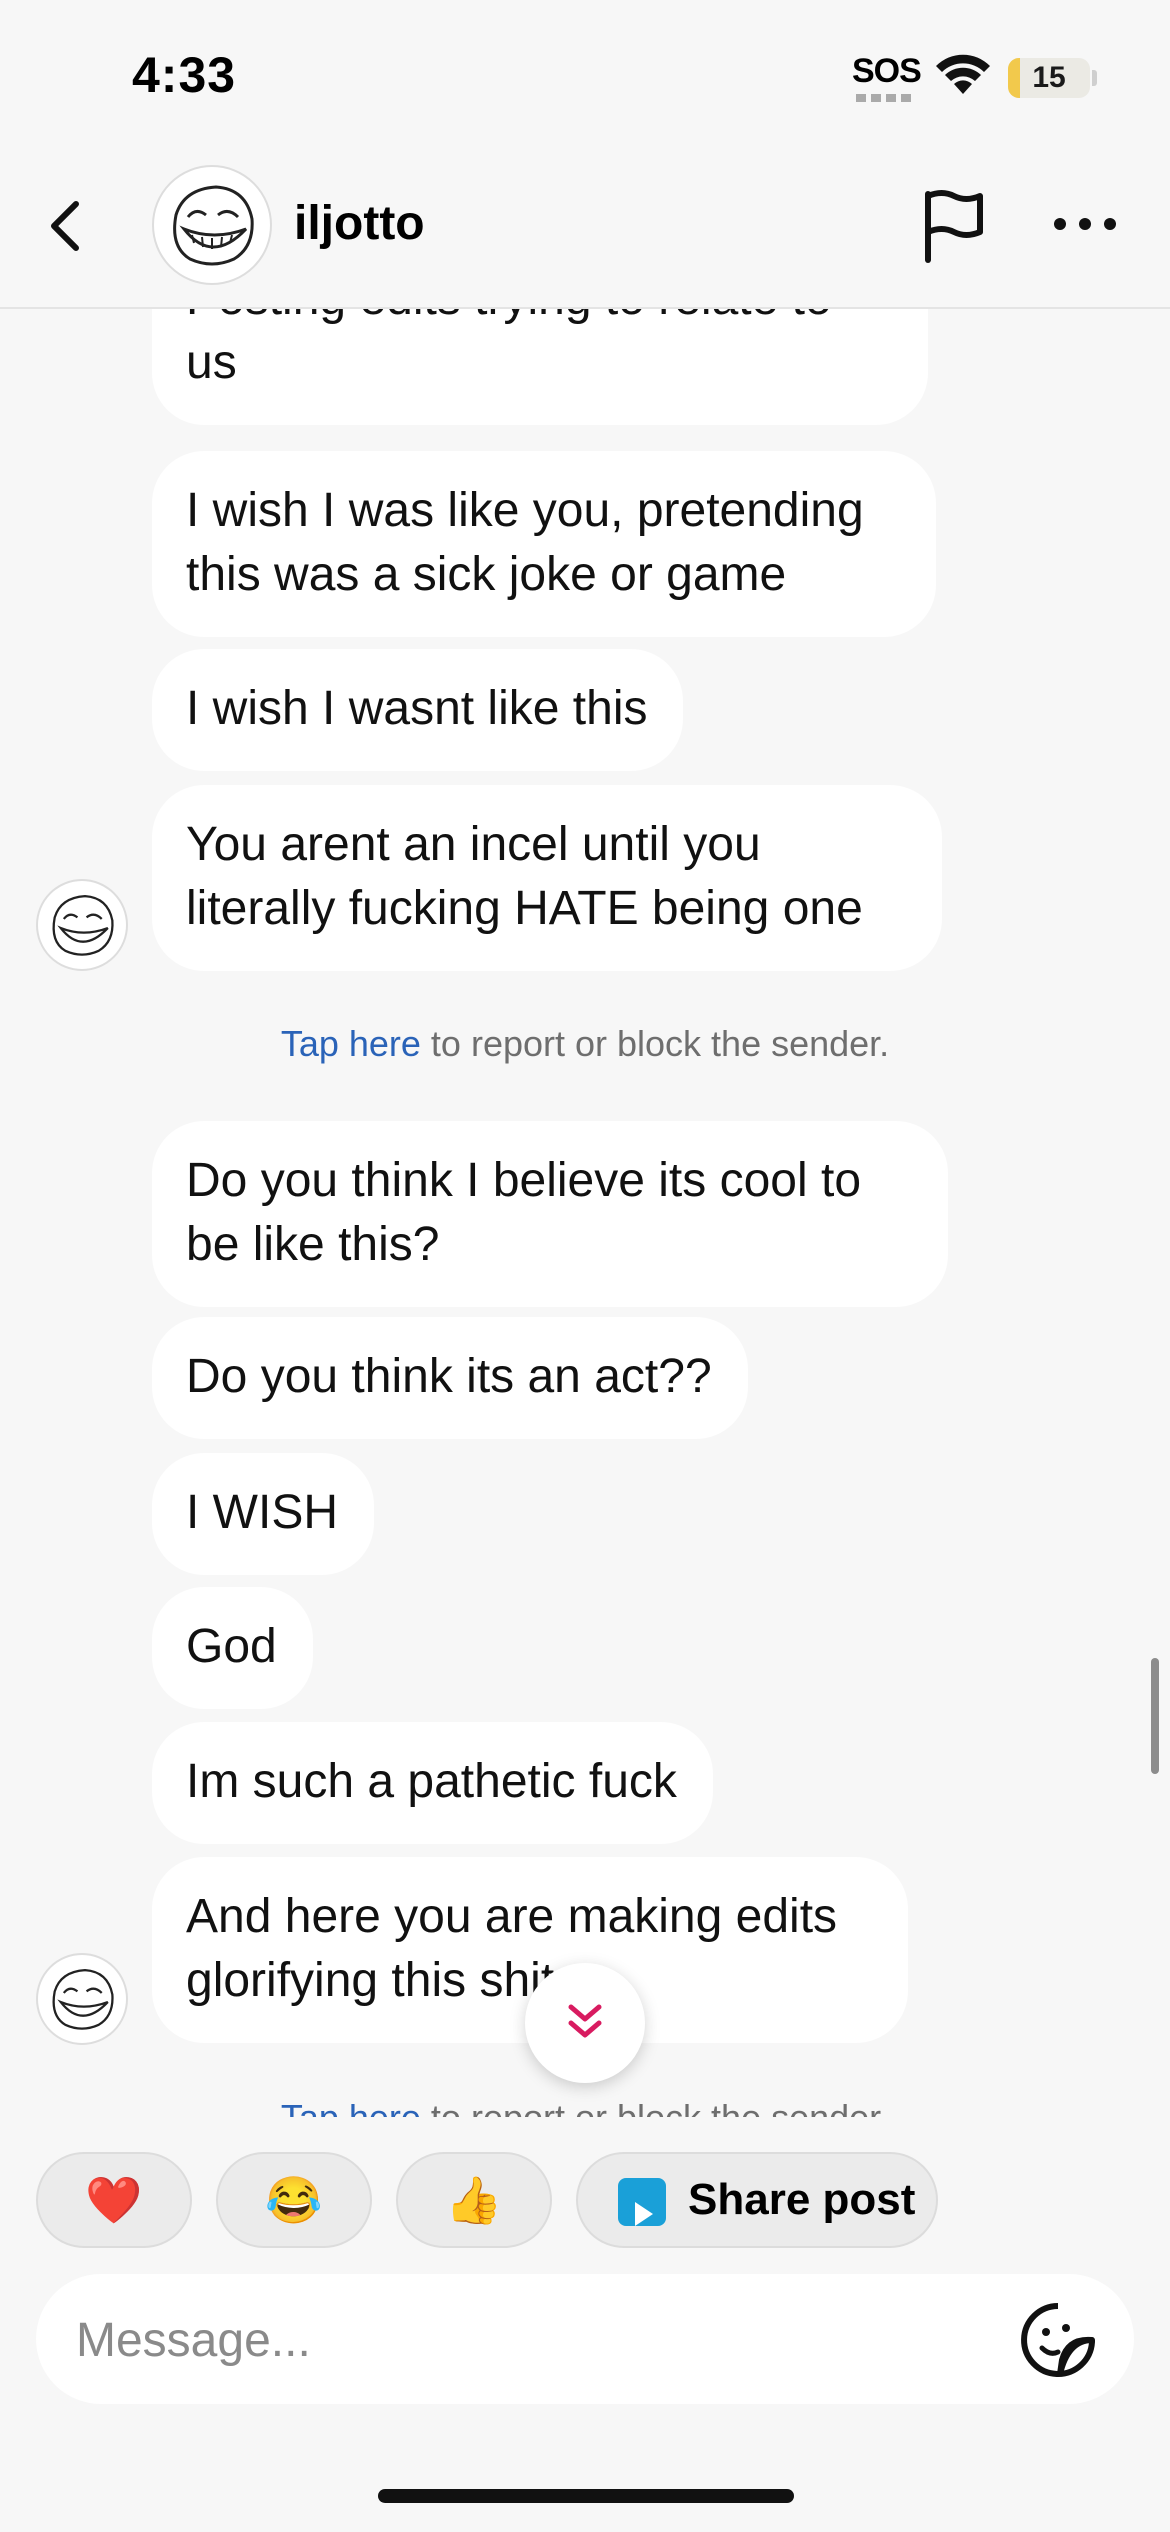 The width and height of the screenshot is (1170, 2532). What do you see at coordinates (887, 71) in the screenshot?
I see `sos-indicator: SOS` at bounding box center [887, 71].